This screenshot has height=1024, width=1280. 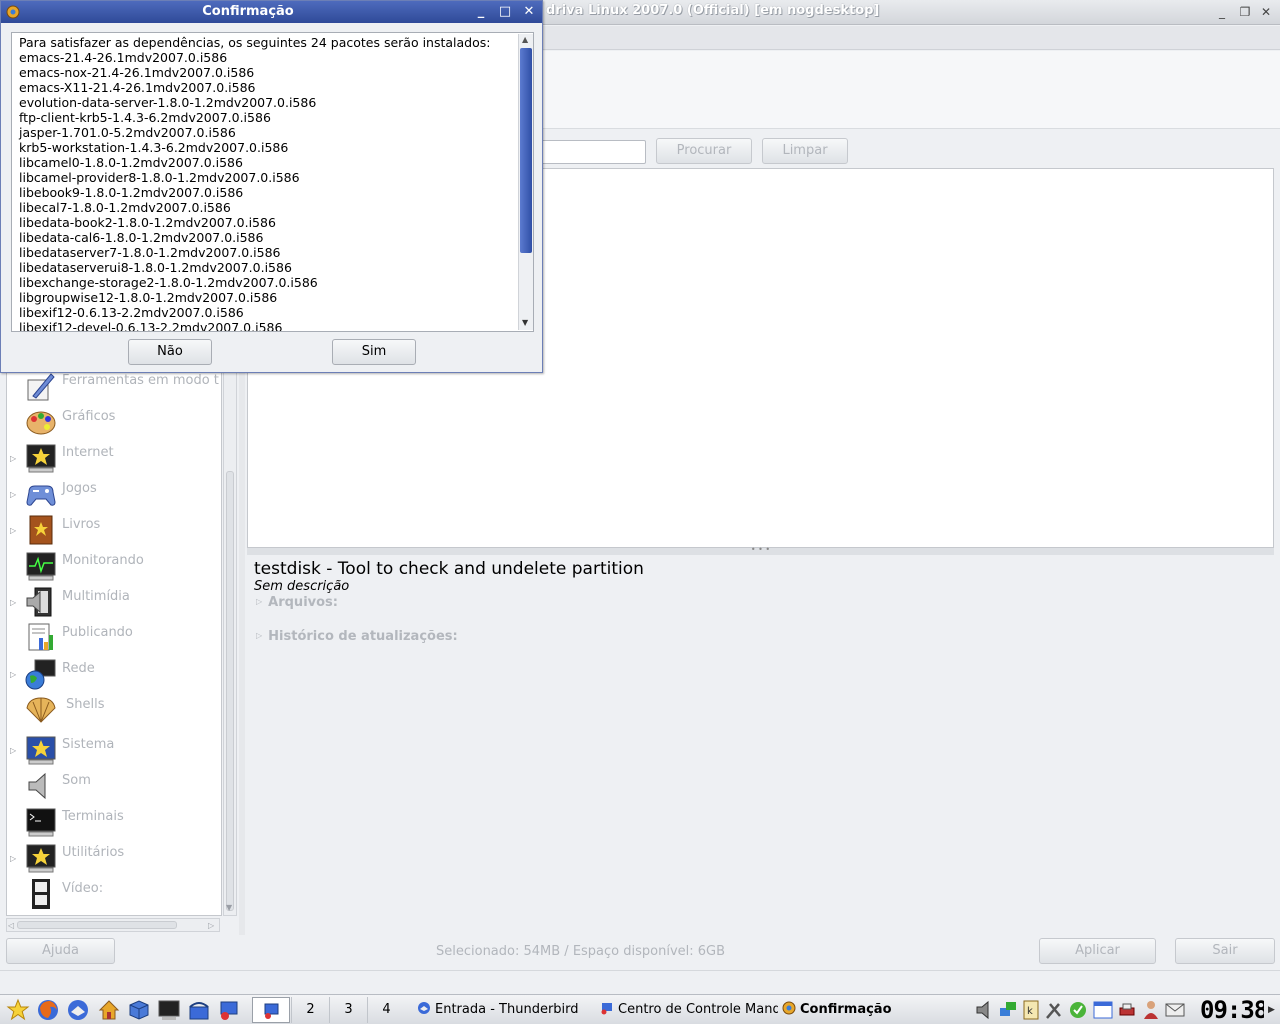 I want to click on panel-arrow-icon: ▶, so click(x=1271, y=1010).